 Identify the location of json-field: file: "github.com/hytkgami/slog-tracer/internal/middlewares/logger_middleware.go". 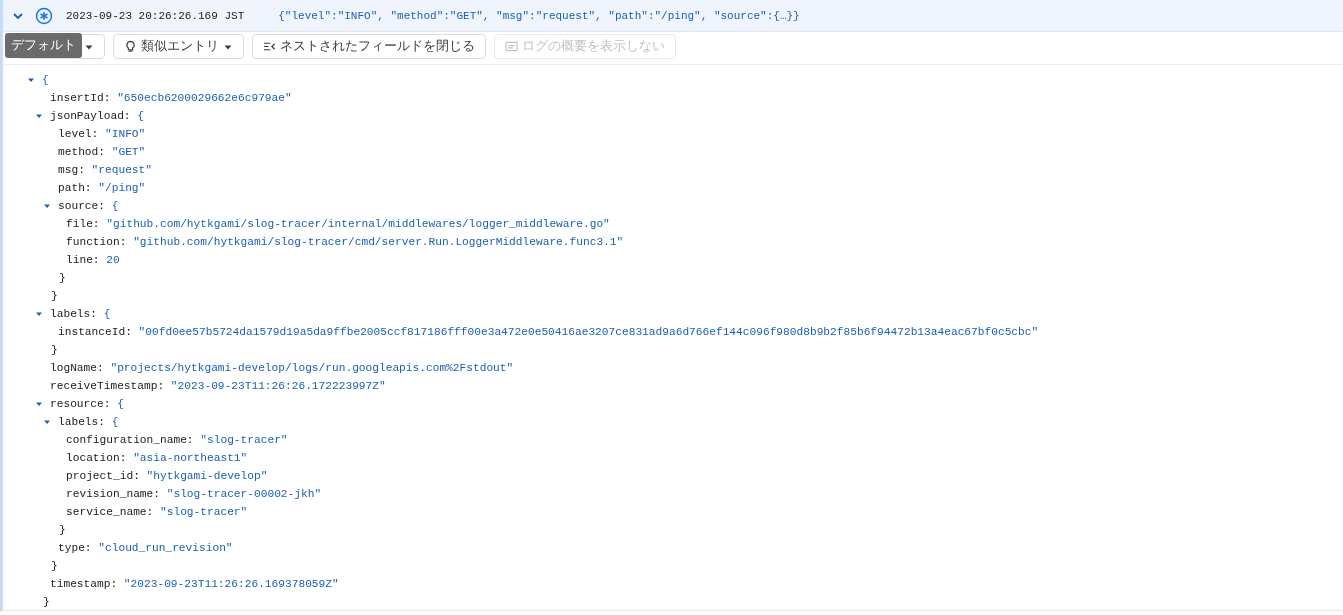
(338, 224).